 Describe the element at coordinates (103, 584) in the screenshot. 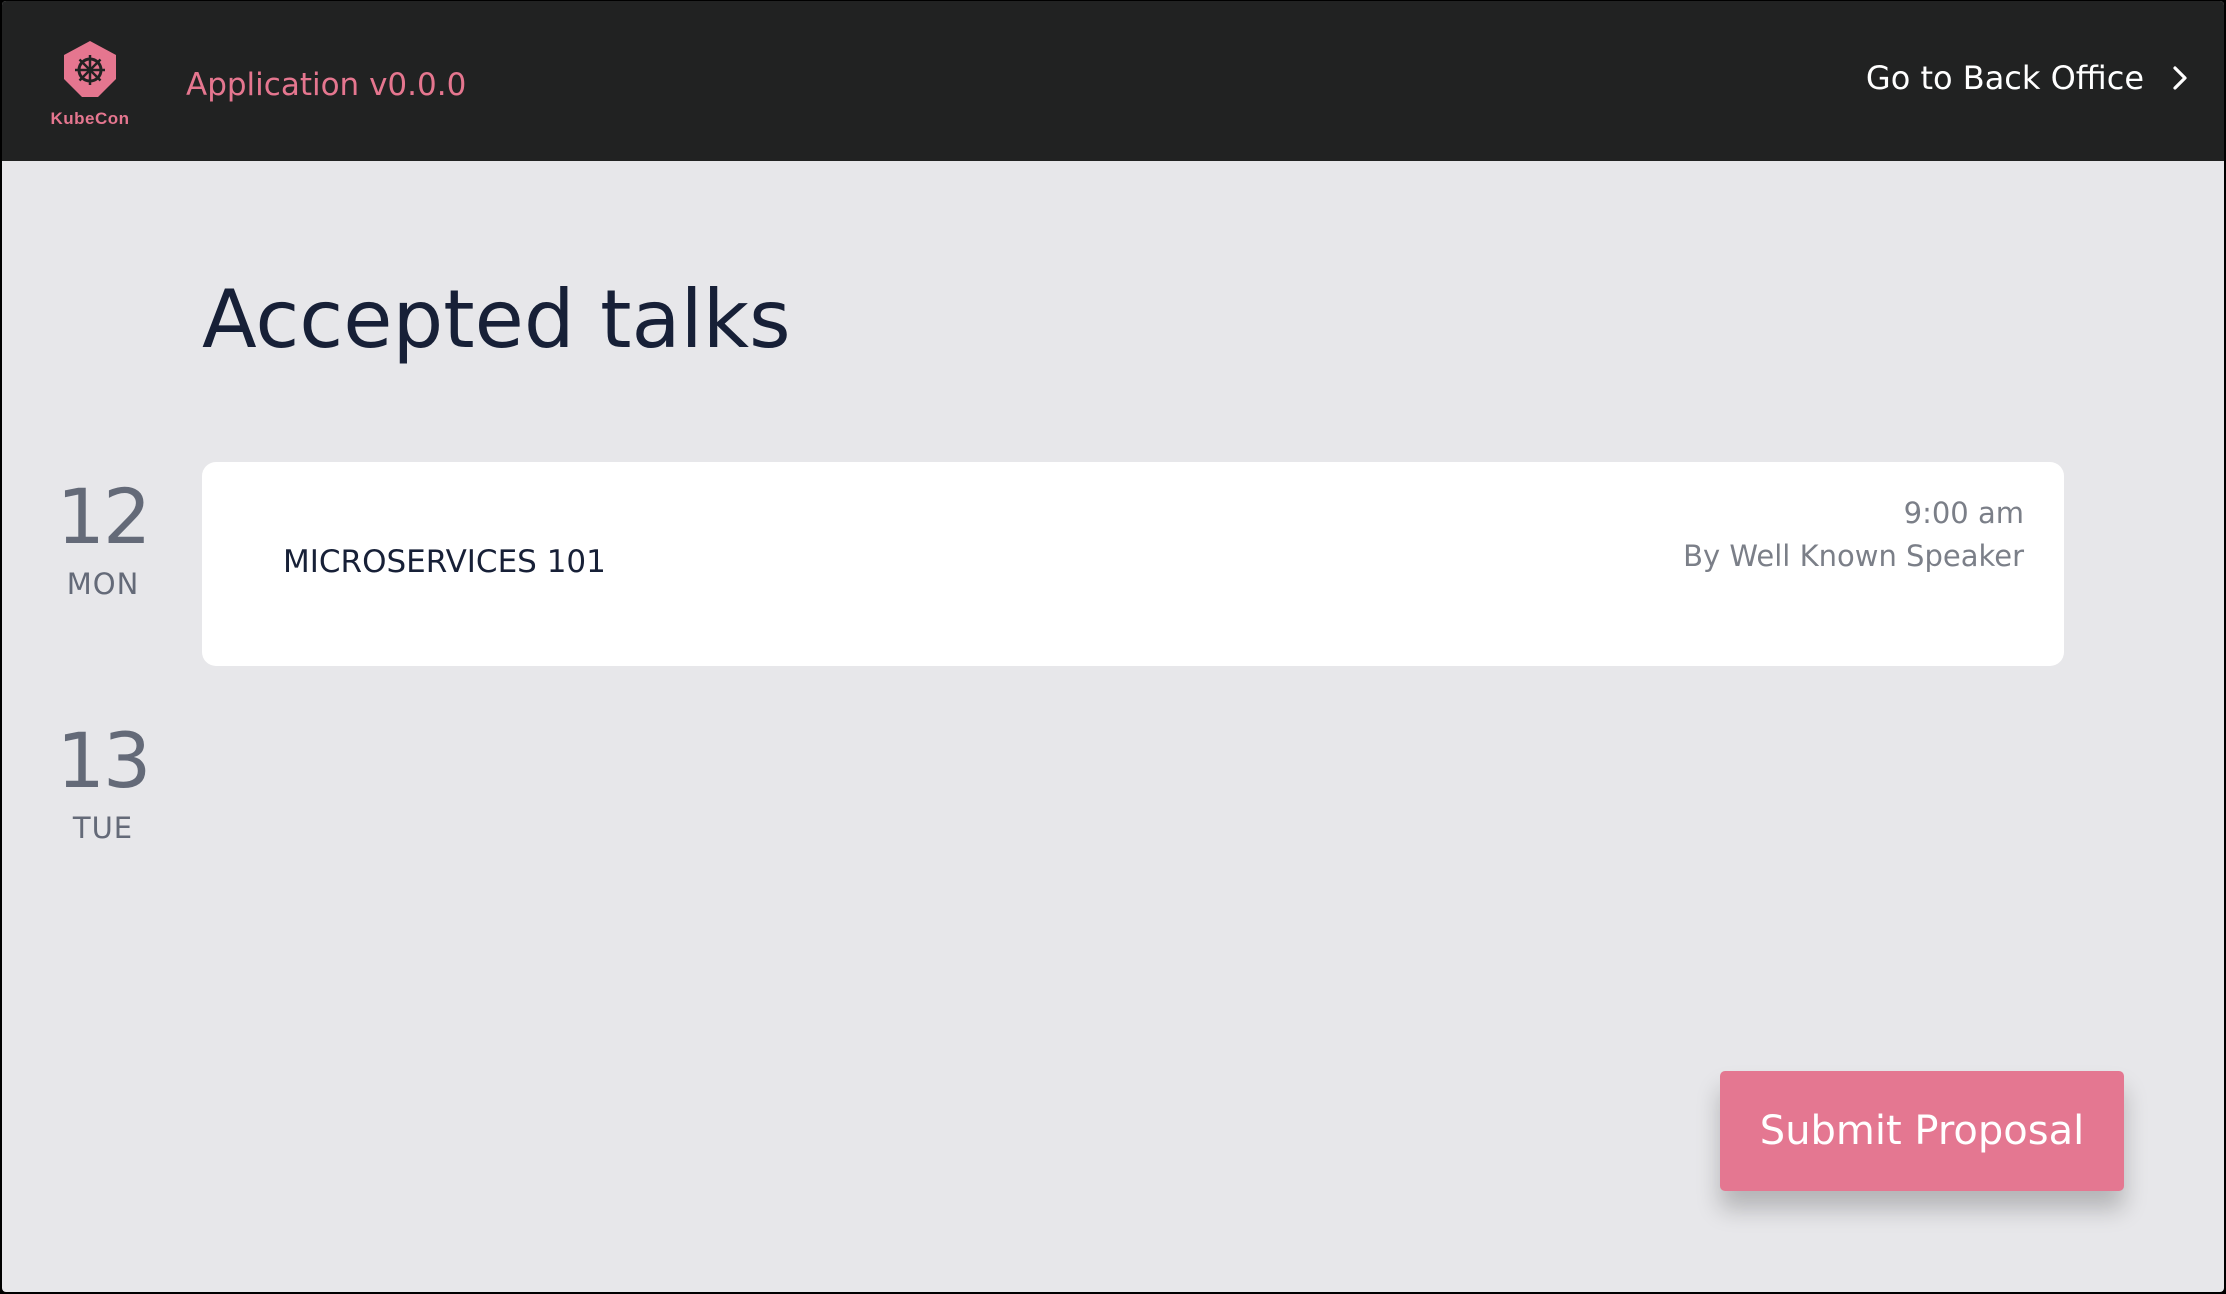

I see `day-weekday: MON` at that location.